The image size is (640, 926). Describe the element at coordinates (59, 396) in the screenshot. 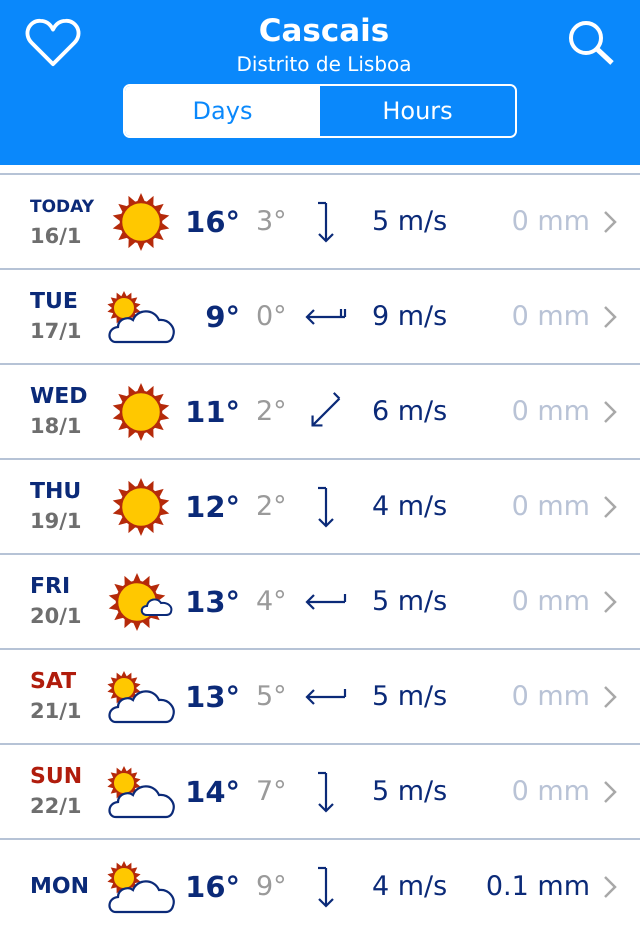

I see `day-label: WED` at that location.